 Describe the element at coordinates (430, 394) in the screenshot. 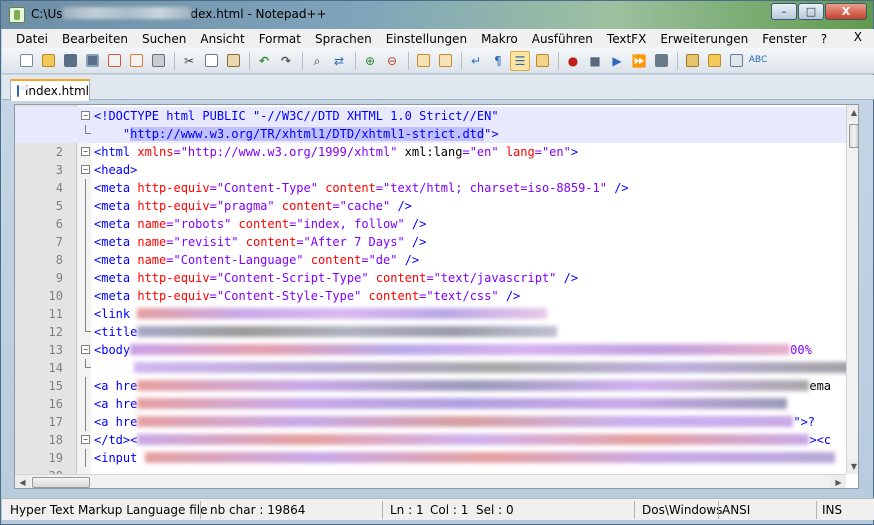

I see `code-line: 16 <a hre ema` at that location.